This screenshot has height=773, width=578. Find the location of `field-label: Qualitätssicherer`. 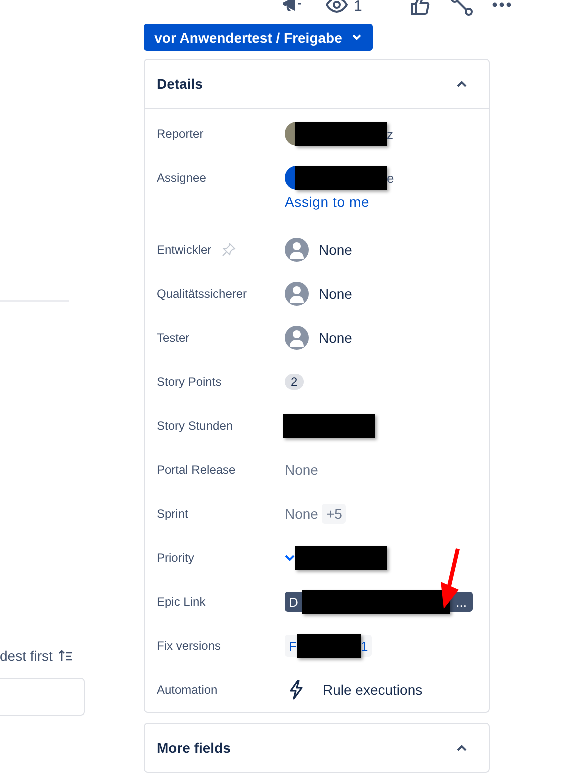

field-label: Qualitätssicherer is located at coordinates (202, 294).